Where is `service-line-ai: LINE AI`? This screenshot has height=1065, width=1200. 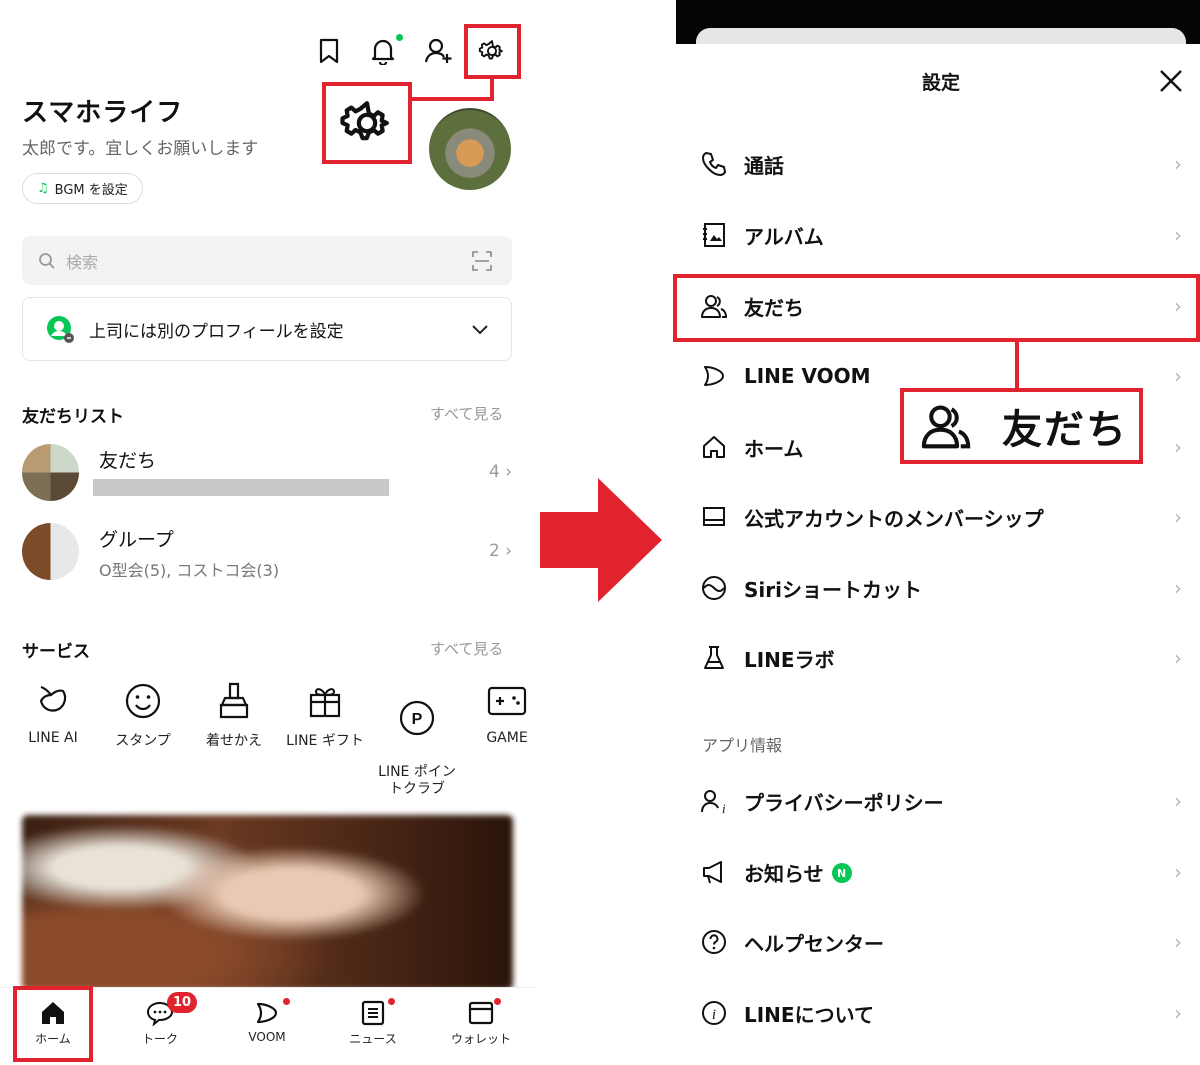
service-line-ai: LINE AI is located at coordinates (53, 713).